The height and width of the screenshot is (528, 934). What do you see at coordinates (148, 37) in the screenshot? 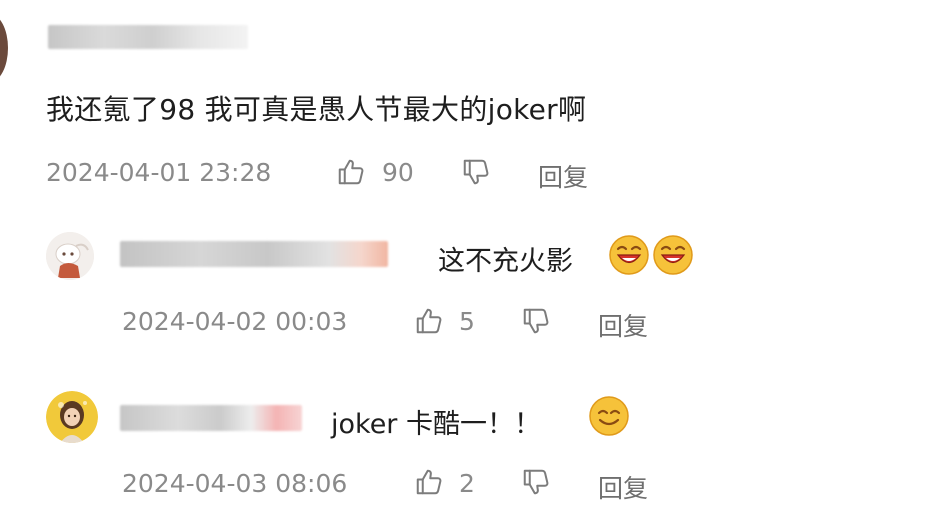
I see `commenter-username-blurred` at bounding box center [148, 37].